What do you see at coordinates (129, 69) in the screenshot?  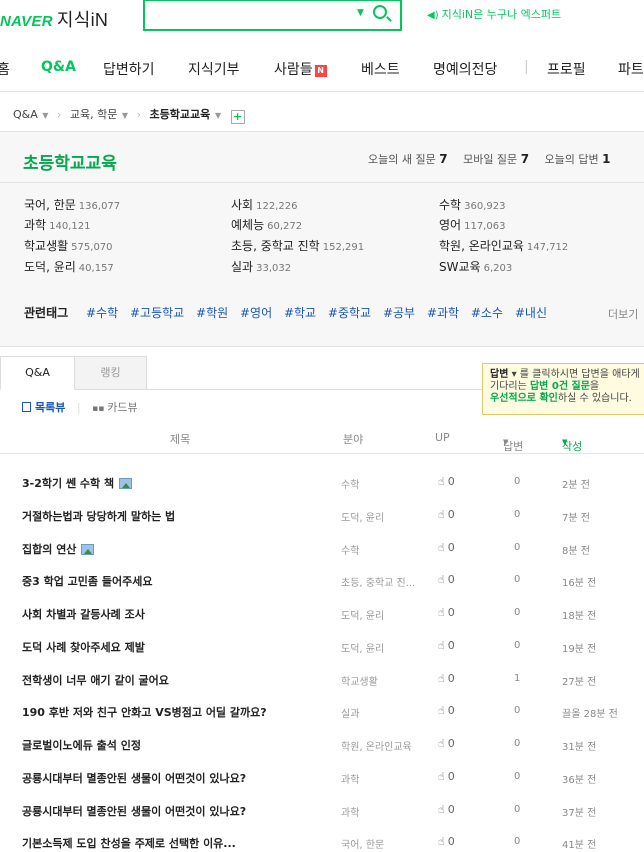 I see `nav-item-answer: 답변하기` at bounding box center [129, 69].